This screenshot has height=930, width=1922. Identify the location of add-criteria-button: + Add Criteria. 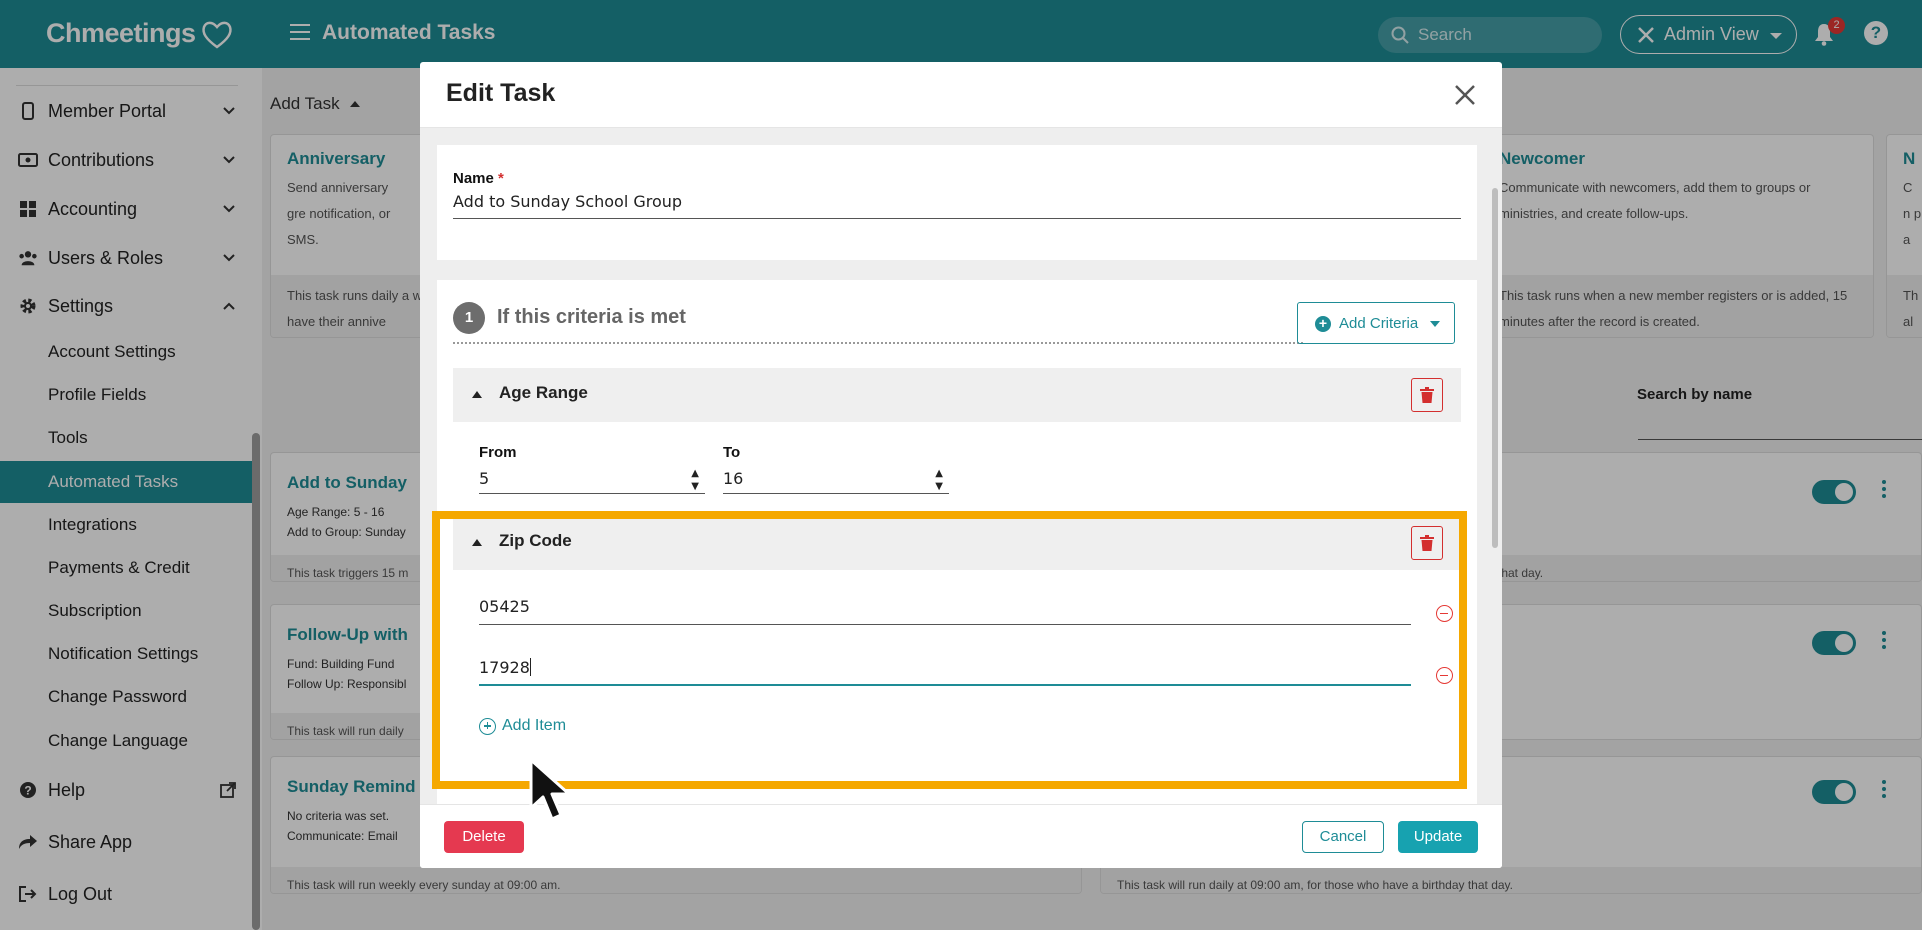
(1376, 323).